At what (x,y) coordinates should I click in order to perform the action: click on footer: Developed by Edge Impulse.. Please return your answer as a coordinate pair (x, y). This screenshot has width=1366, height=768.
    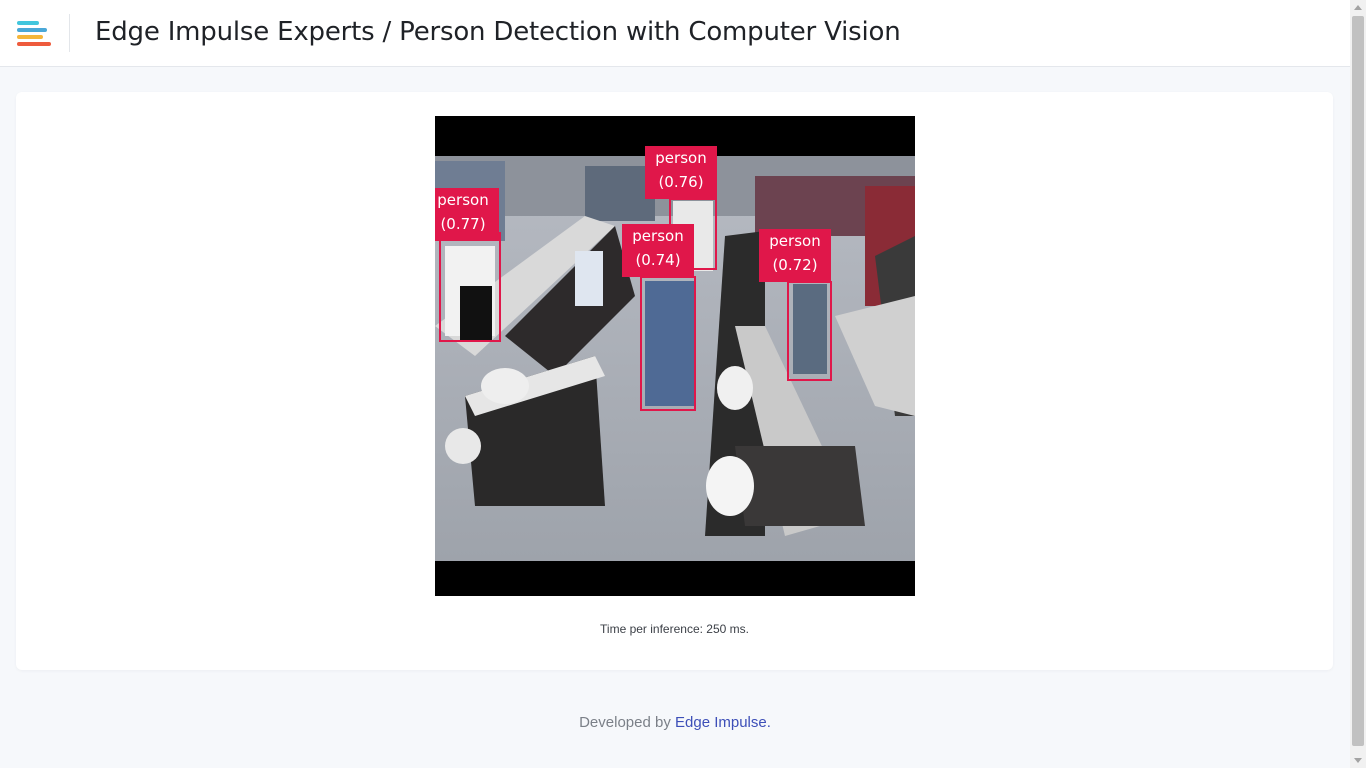
    Looking at the image, I should click on (675, 722).